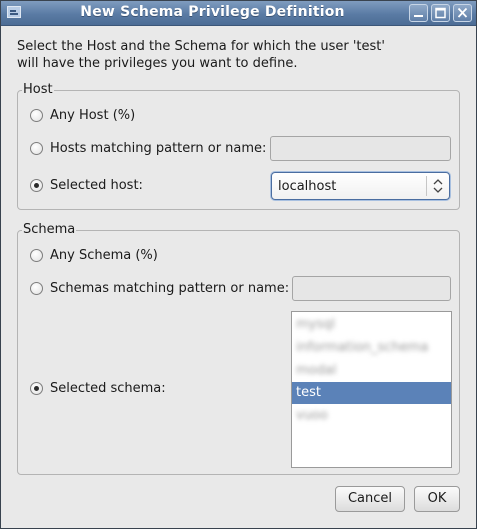 The width and height of the screenshot is (477, 529). I want to click on schema-list-item: modal, so click(371, 371).